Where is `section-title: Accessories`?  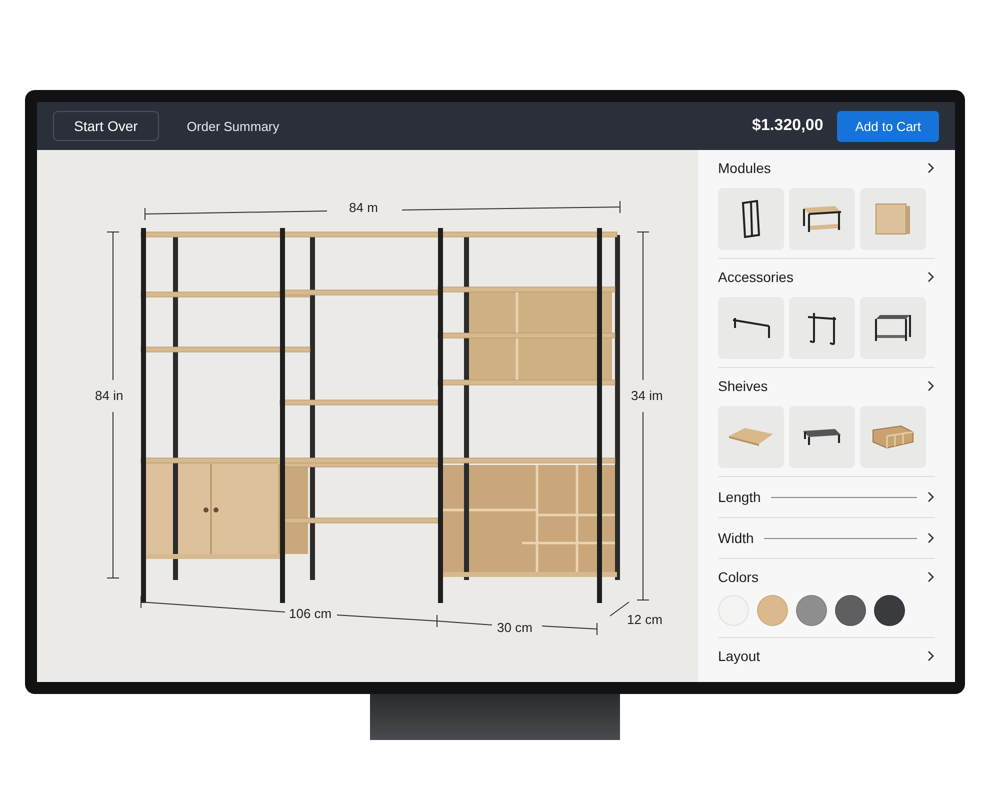 section-title: Accessories is located at coordinates (756, 277).